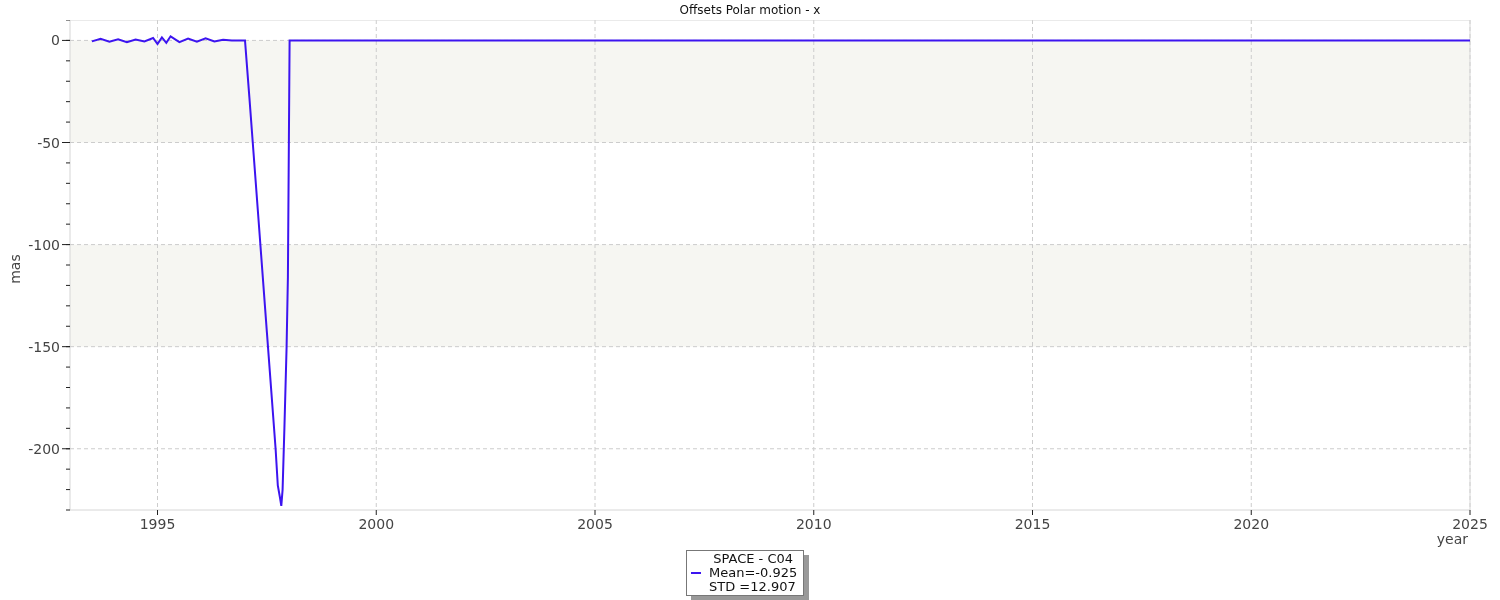  What do you see at coordinates (15, 269) in the screenshot?
I see `y-axis-label: mas` at bounding box center [15, 269].